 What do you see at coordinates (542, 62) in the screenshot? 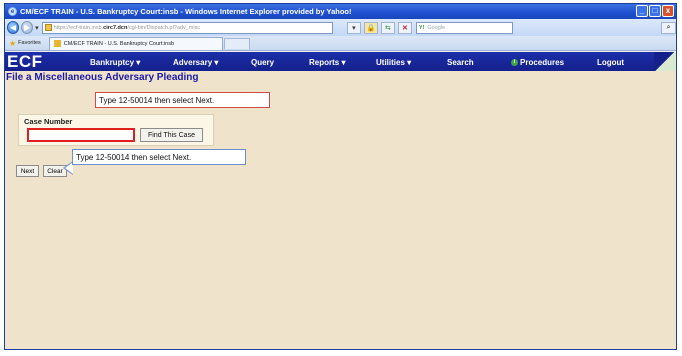
I see `menu-procedures-label: Procedures` at bounding box center [542, 62].